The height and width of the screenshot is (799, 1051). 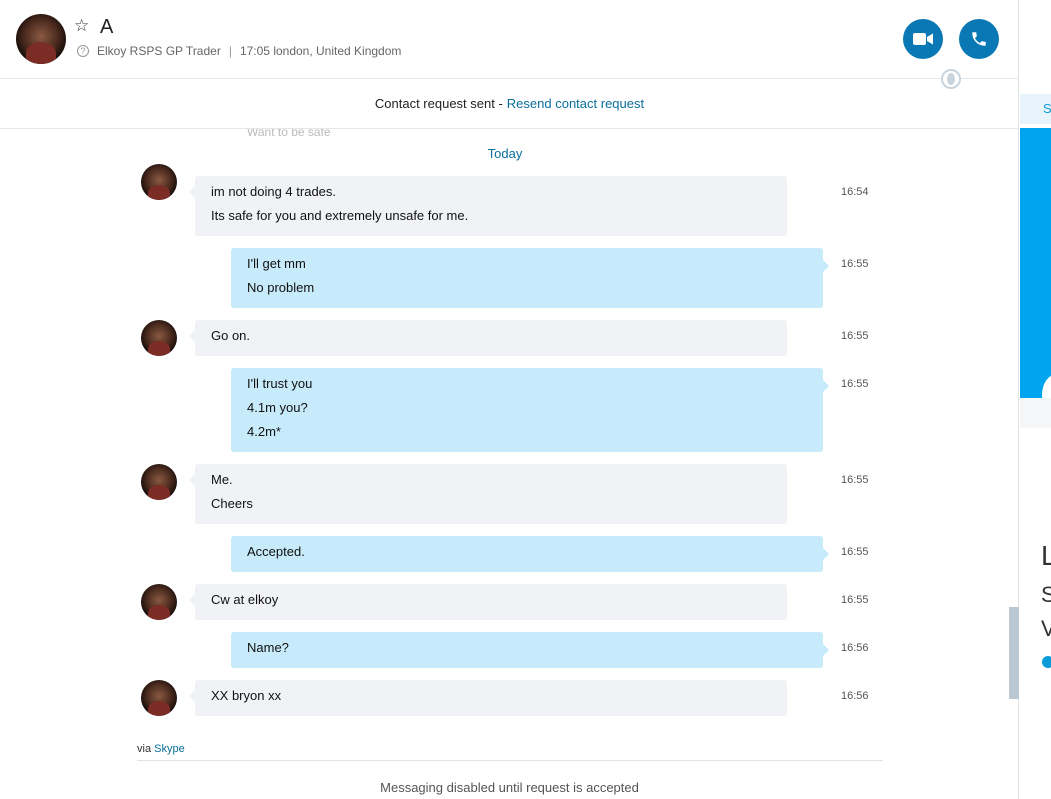 I want to click on scrollbar-thumb, so click(x=1014, y=653).